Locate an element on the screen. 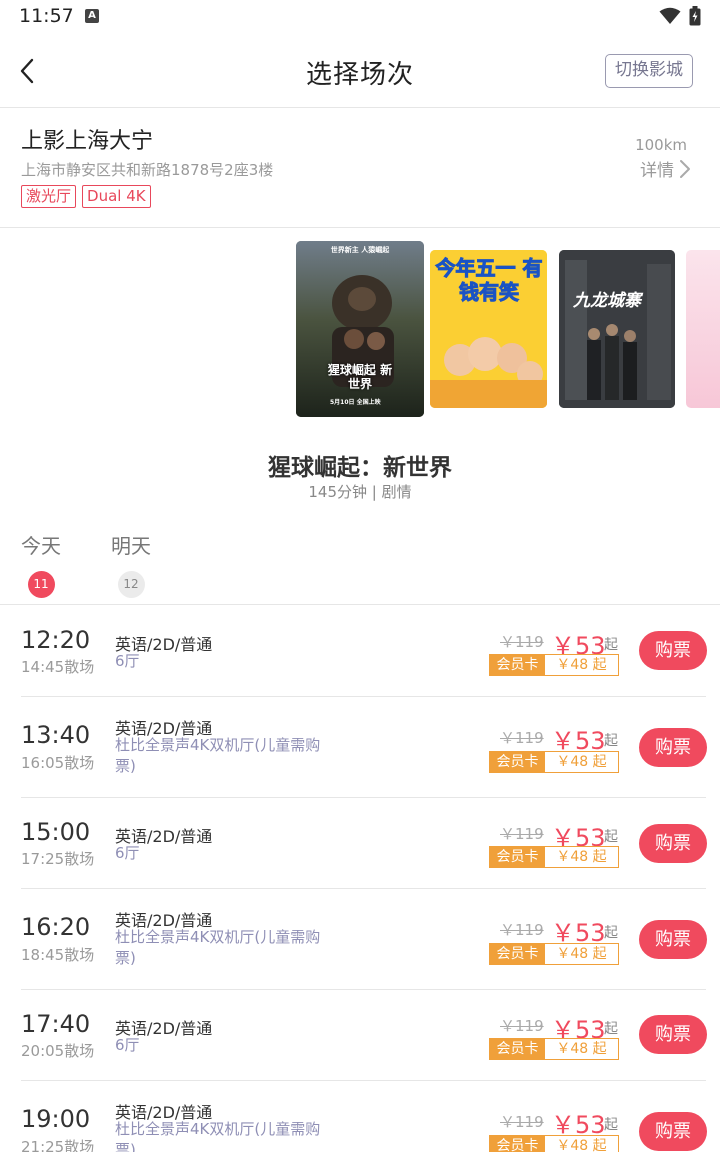  poster-date-text: 5月10日 全国上映 is located at coordinates (355, 402).